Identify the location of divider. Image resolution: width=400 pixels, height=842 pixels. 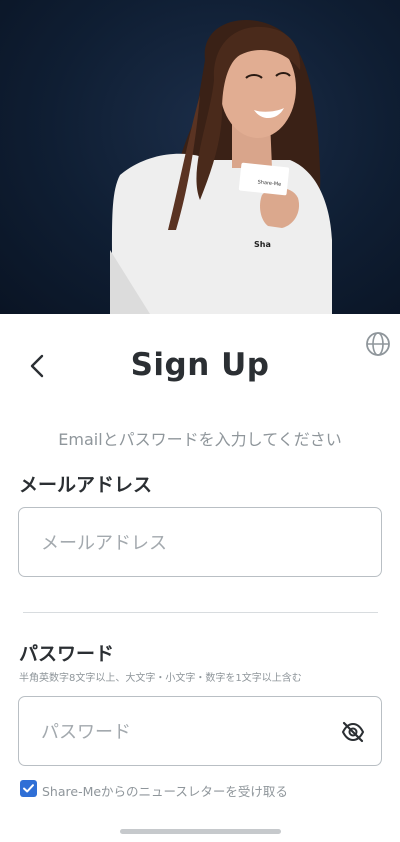
(200, 612).